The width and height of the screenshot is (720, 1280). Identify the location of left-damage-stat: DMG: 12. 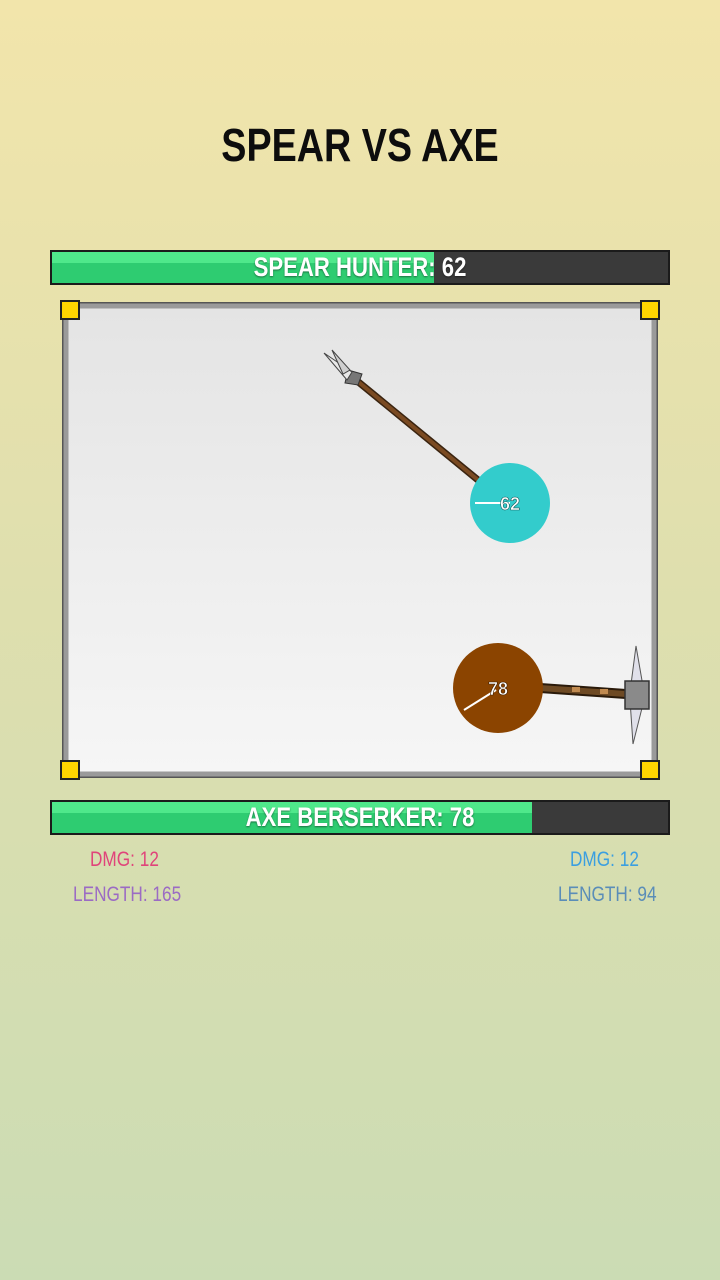
(124, 859).